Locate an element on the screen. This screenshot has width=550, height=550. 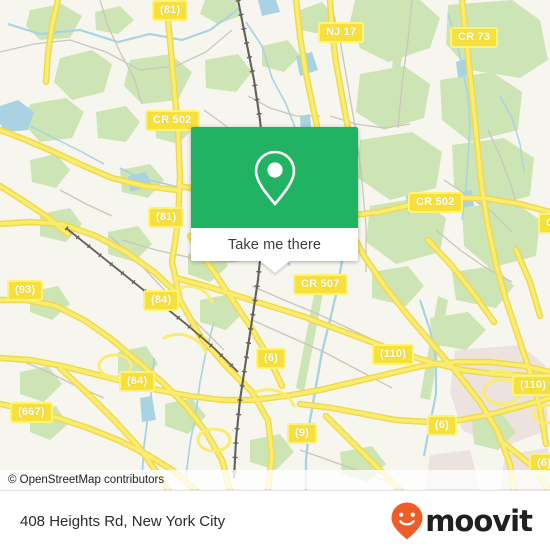
road-shield: (93) is located at coordinates (25, 290).